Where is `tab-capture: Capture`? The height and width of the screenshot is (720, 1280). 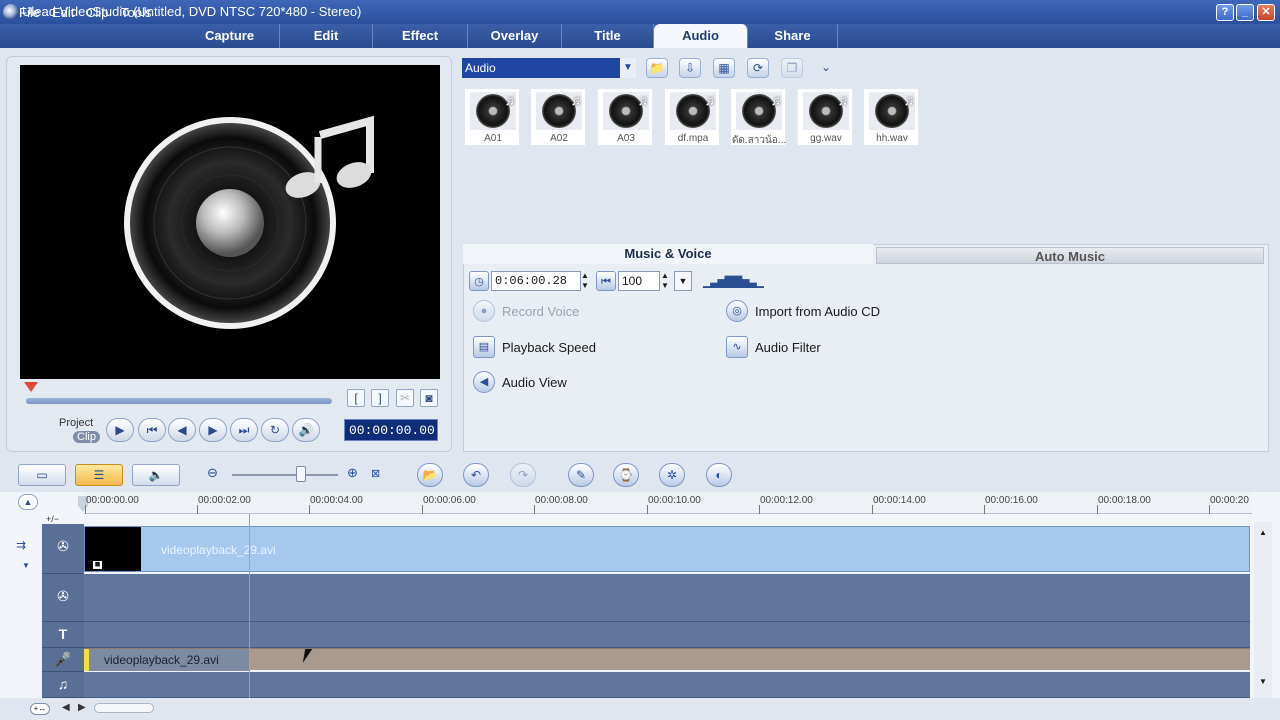 tab-capture: Capture is located at coordinates (230, 36).